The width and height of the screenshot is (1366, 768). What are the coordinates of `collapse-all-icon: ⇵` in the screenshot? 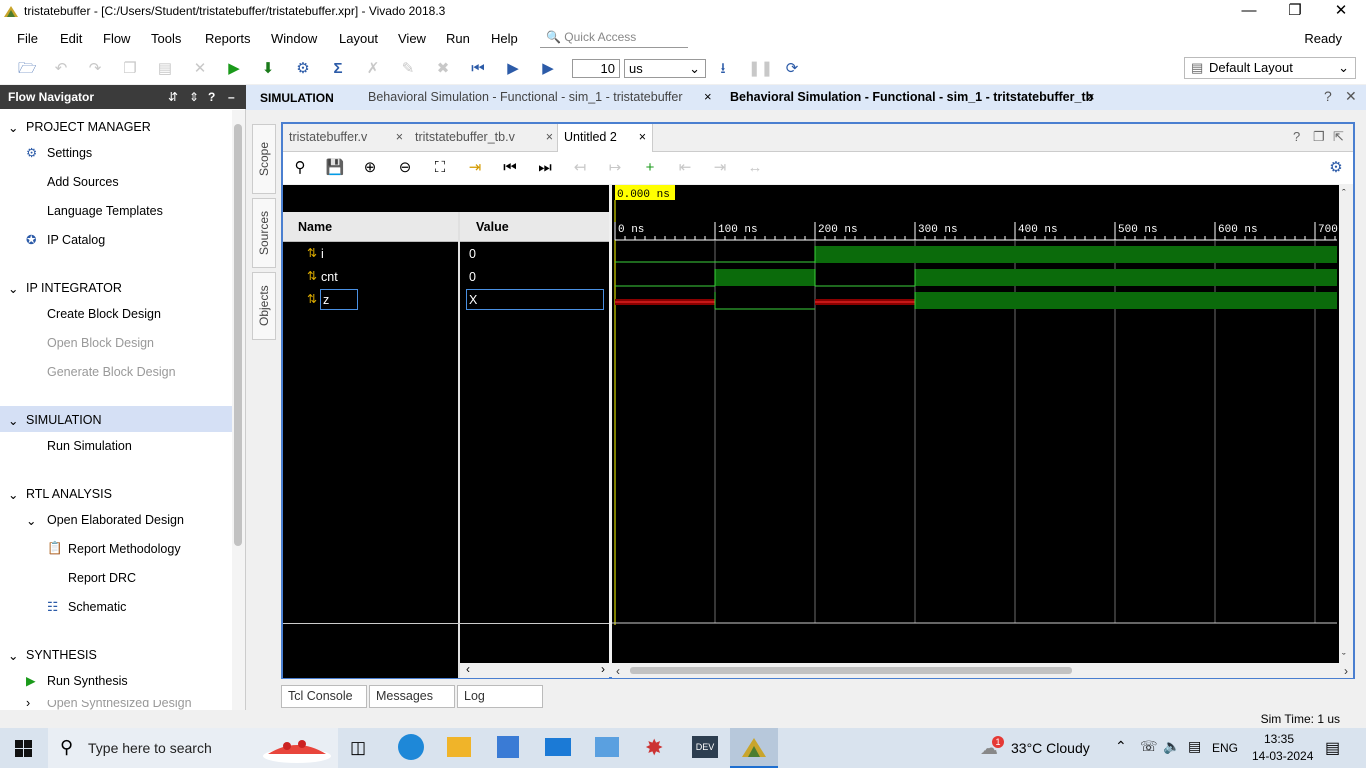 It's located at (173, 97).